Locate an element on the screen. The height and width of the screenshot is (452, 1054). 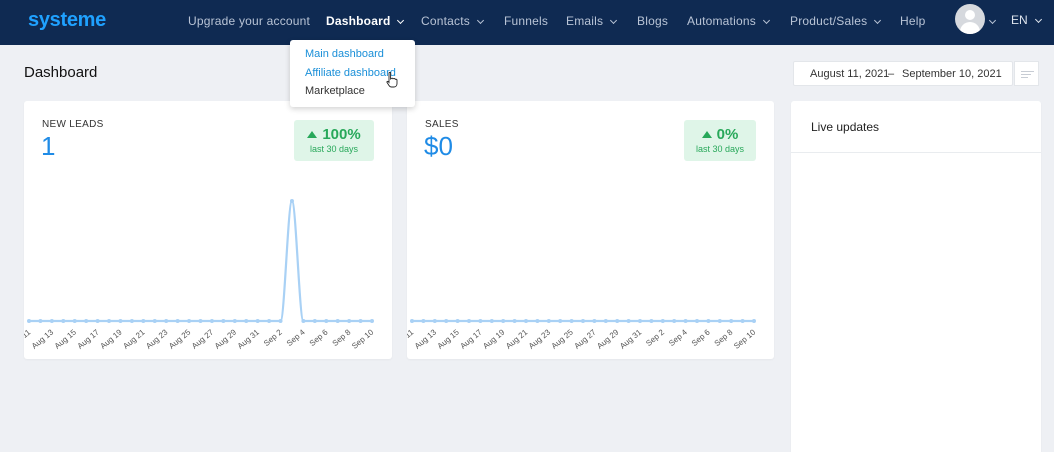
date-range-picker: August 11, 2021 – September 10, 2021 is located at coordinates (903, 73).